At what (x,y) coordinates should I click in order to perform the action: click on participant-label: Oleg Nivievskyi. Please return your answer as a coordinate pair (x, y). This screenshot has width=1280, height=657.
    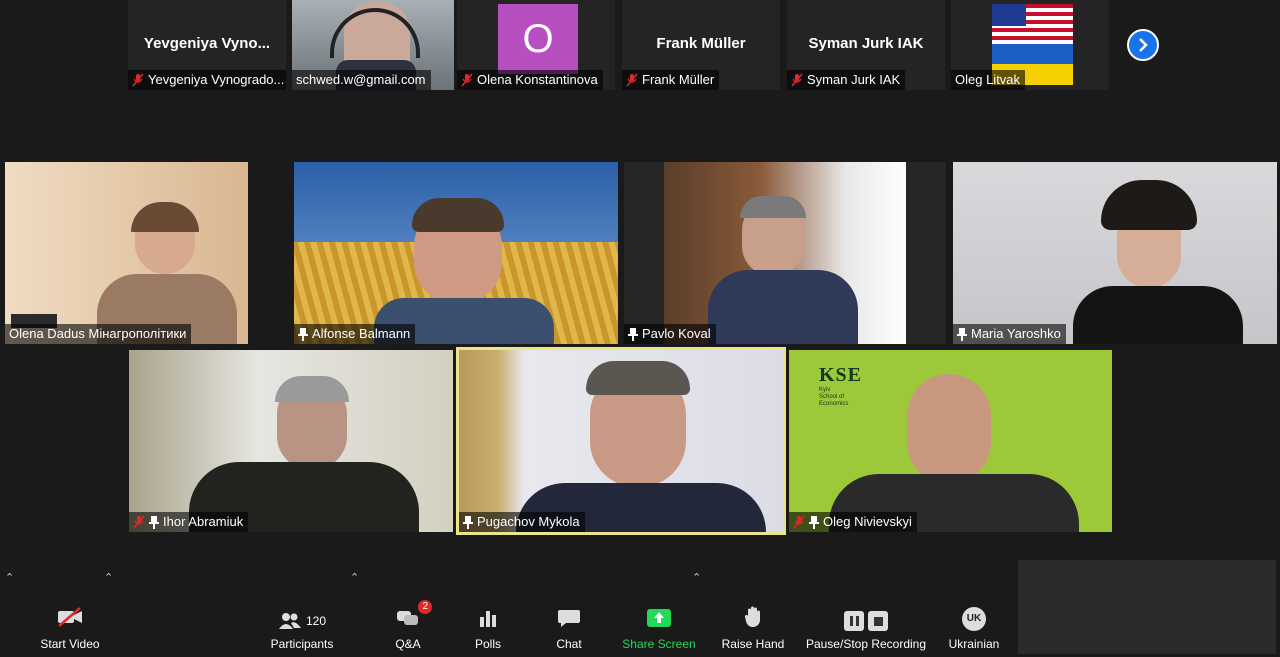
    Looking at the image, I should click on (853, 522).